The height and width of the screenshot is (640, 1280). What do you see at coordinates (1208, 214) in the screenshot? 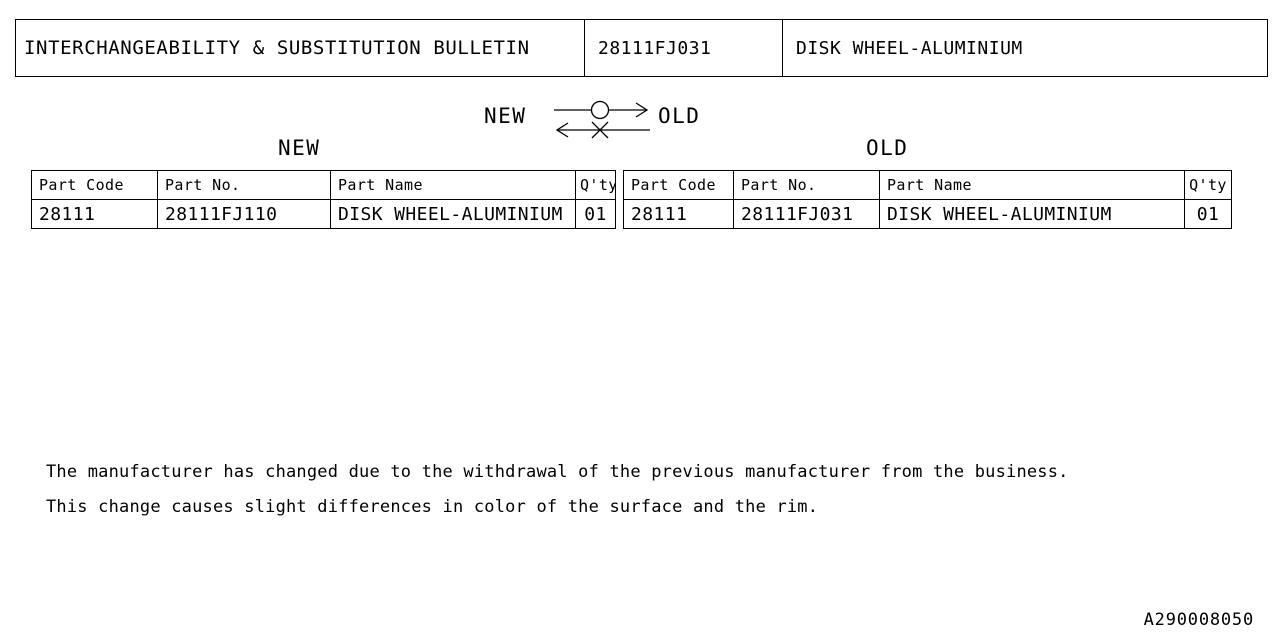
I see `old-part-qty: 01` at bounding box center [1208, 214].